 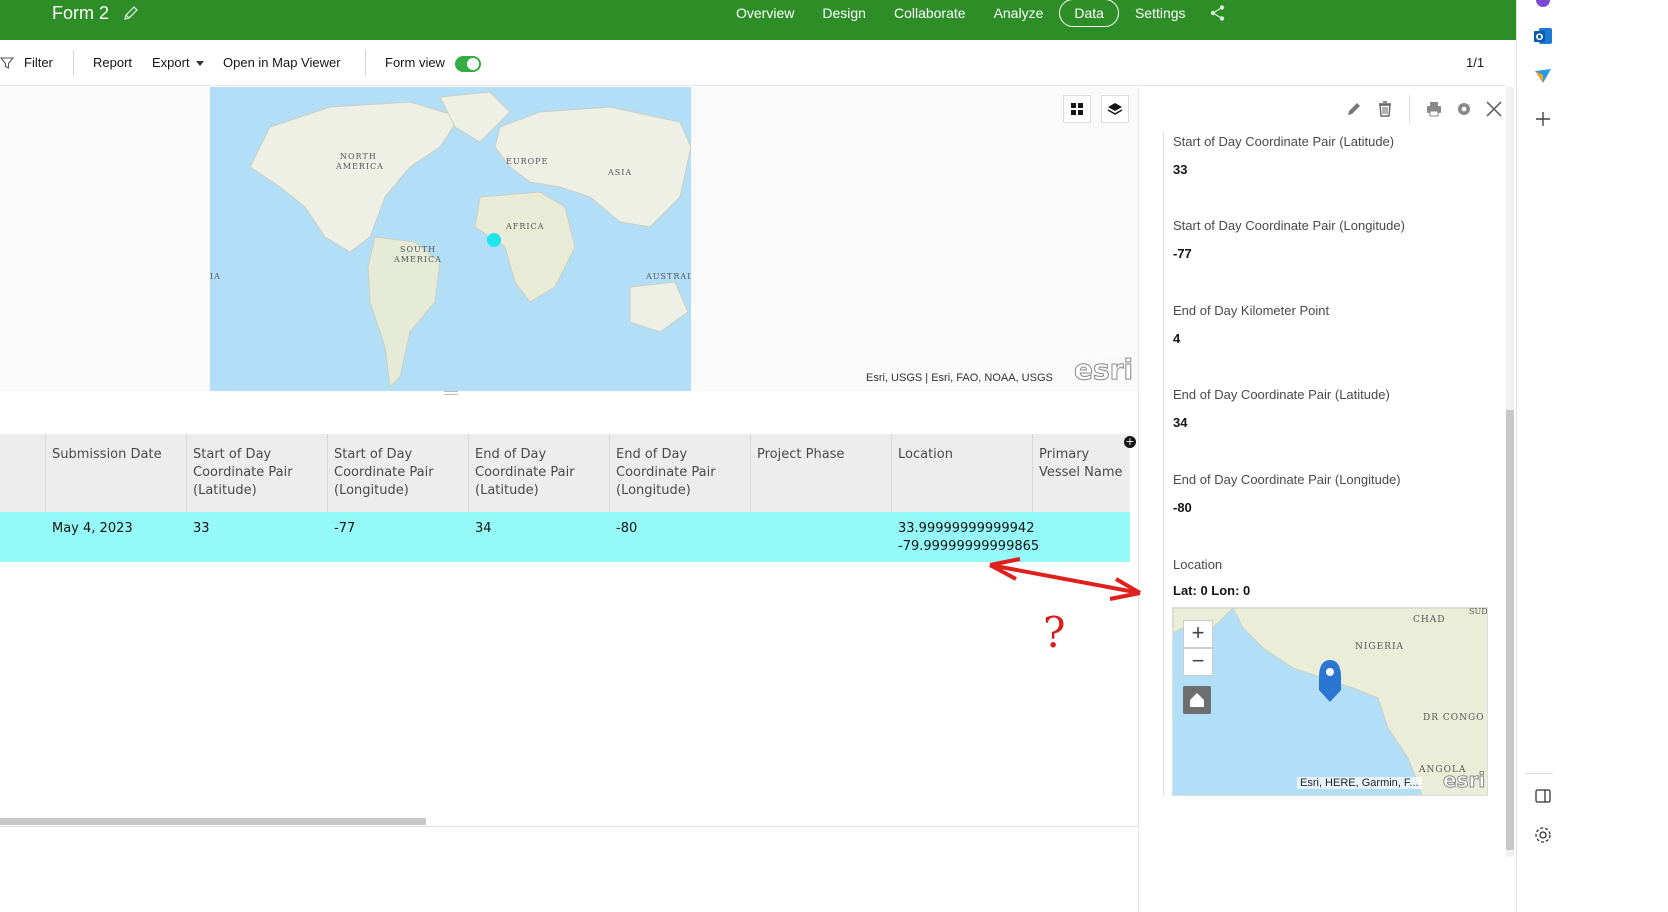 I want to click on field-value-end-lon: -80, so click(x=1182, y=507).